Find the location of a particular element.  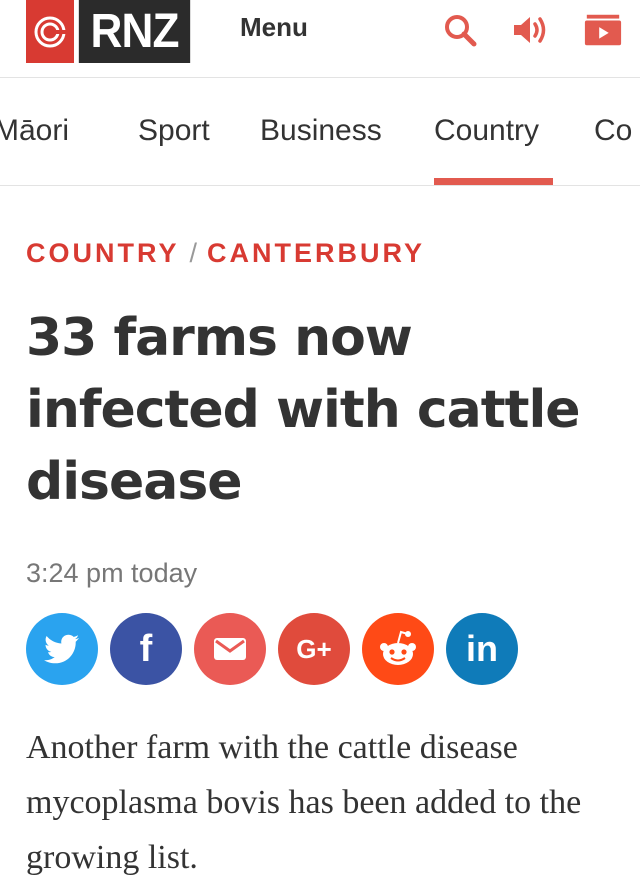

rnz-logo-text: RNZ is located at coordinates (134, 31).